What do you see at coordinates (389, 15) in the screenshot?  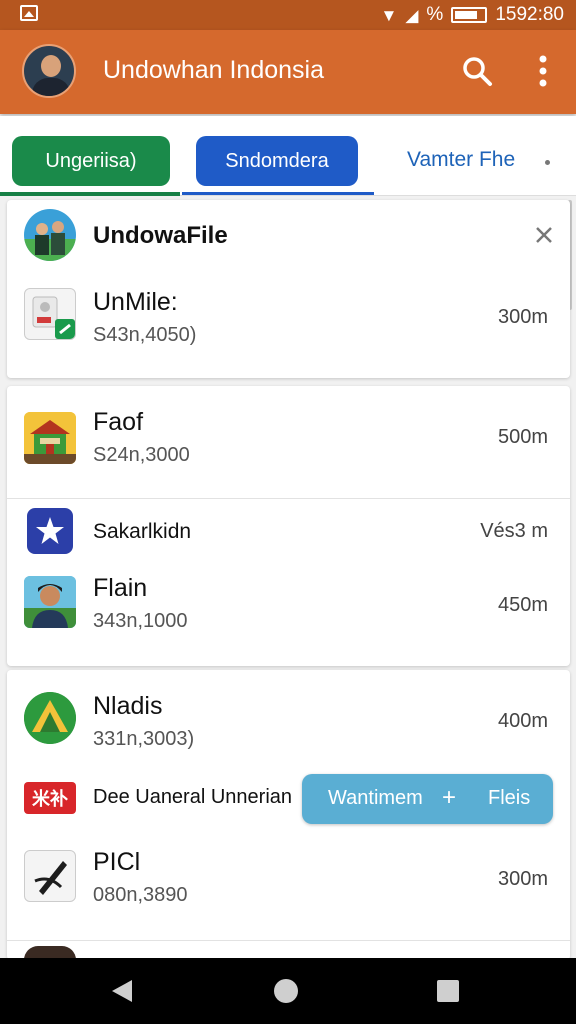 I see `location-icon: ▼` at bounding box center [389, 15].